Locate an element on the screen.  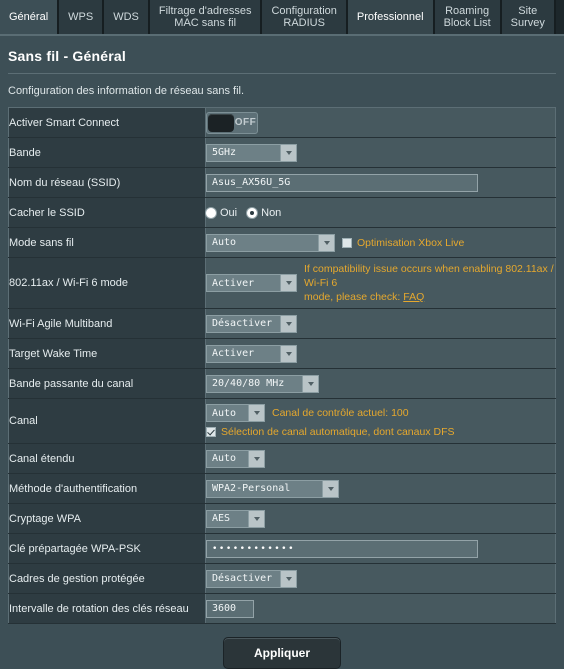
pmf-select: Désactiver is located at coordinates (251, 578).